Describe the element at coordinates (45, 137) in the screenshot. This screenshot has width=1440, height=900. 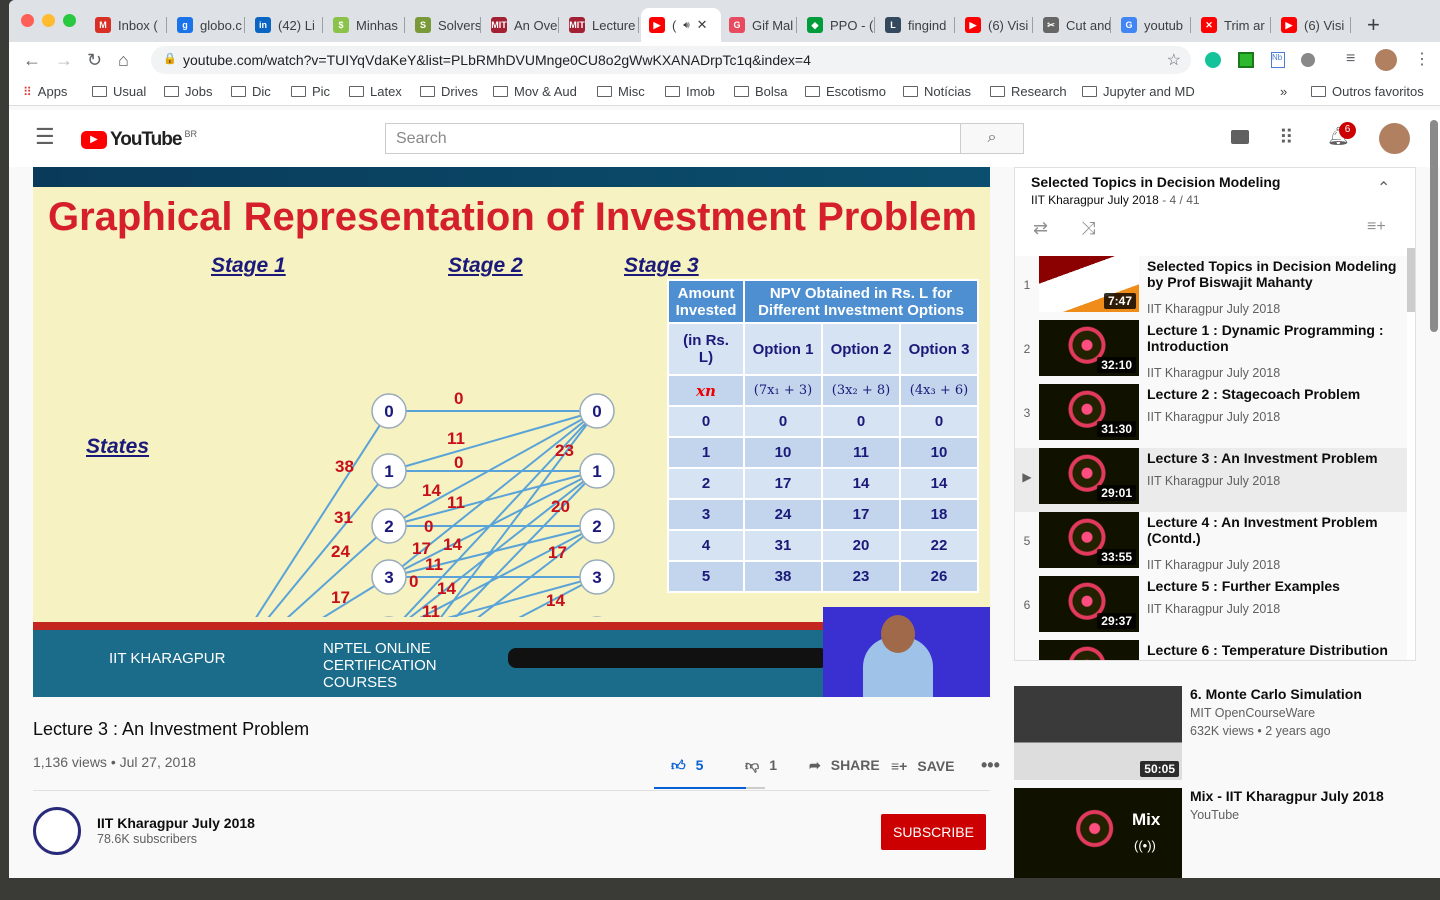
I see `hamburger-menu-icon: ☰` at that location.